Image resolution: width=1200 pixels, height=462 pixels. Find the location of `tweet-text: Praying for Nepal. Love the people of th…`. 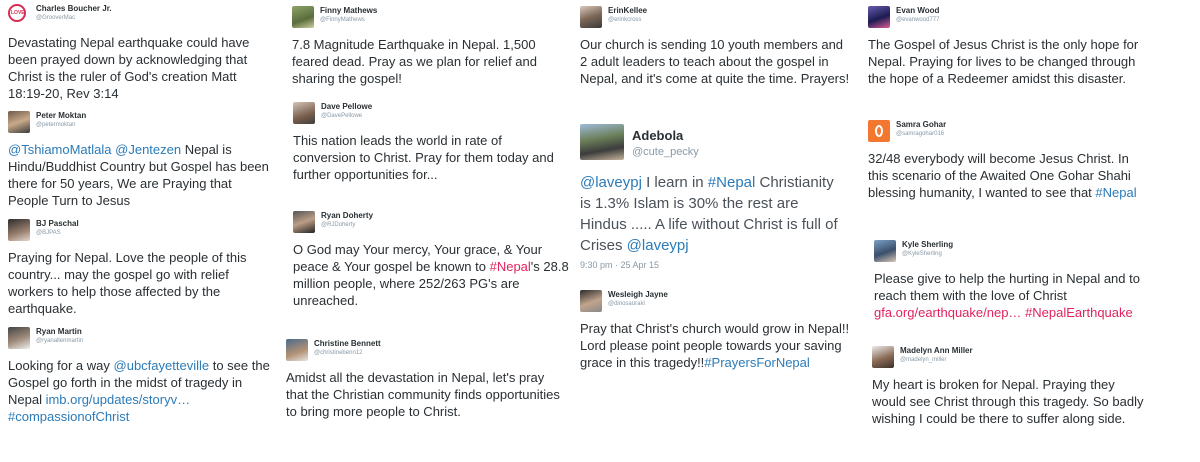

tweet-text: Praying for Nepal. Love the people of th… is located at coordinates (139, 283).